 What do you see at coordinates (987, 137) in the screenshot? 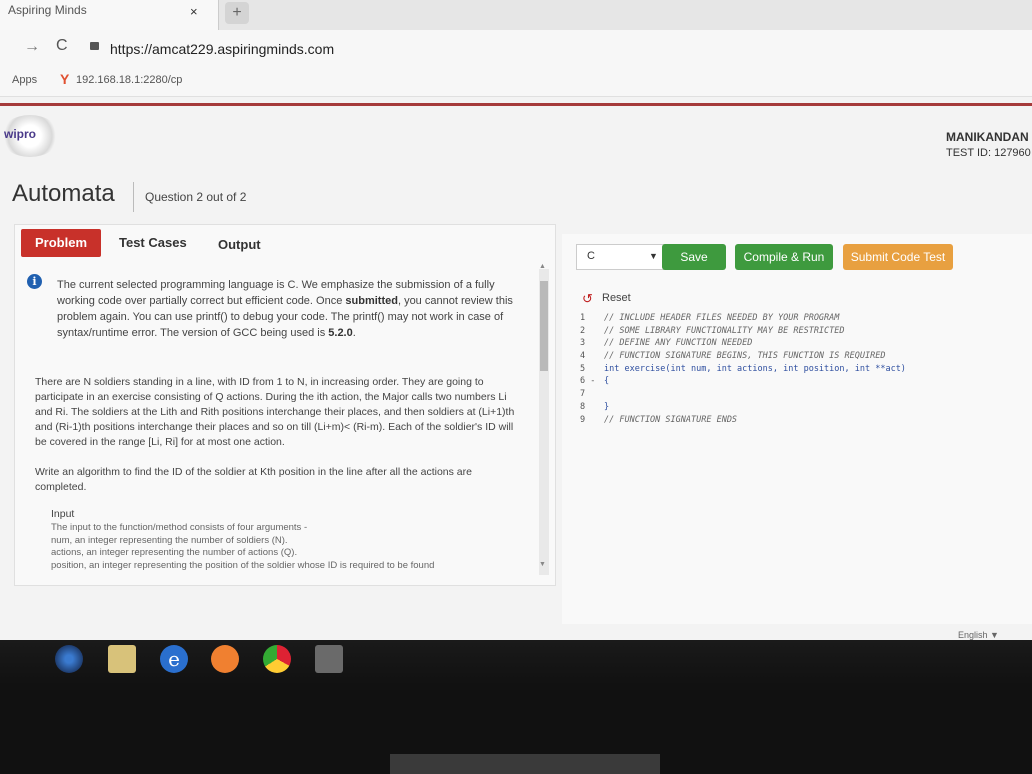
I see `user-name: MANIKANDAN` at bounding box center [987, 137].